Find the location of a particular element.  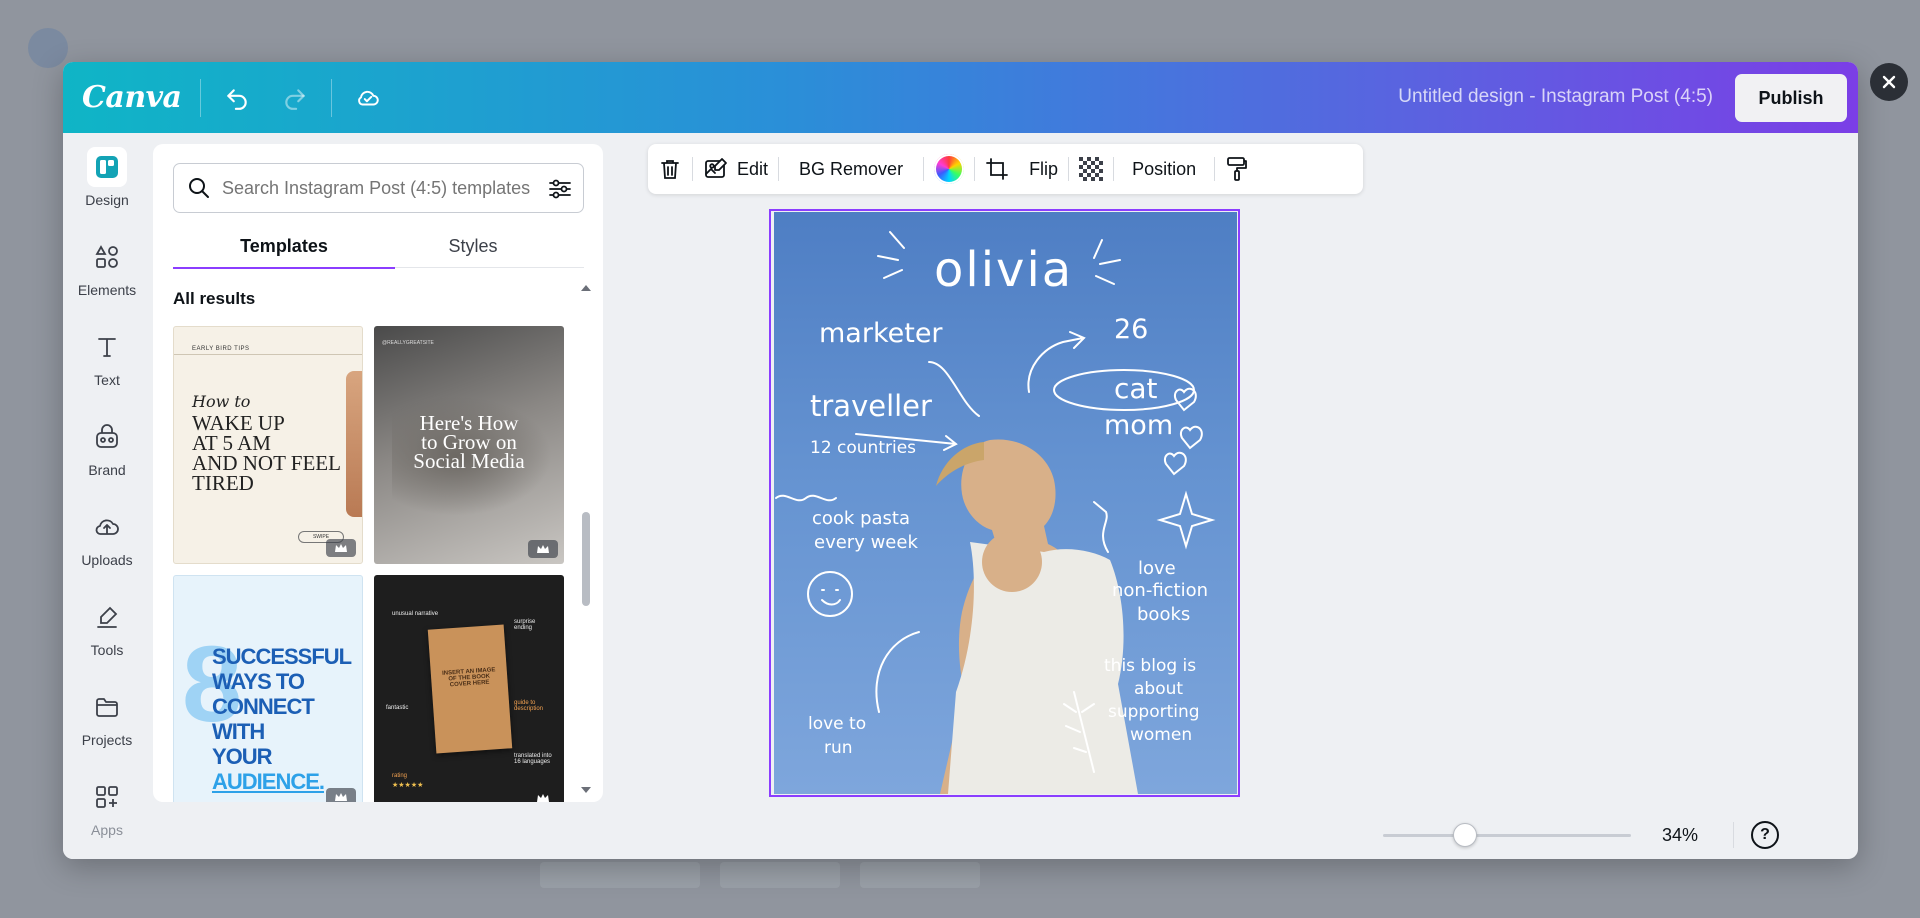

color-button is located at coordinates (949, 169).